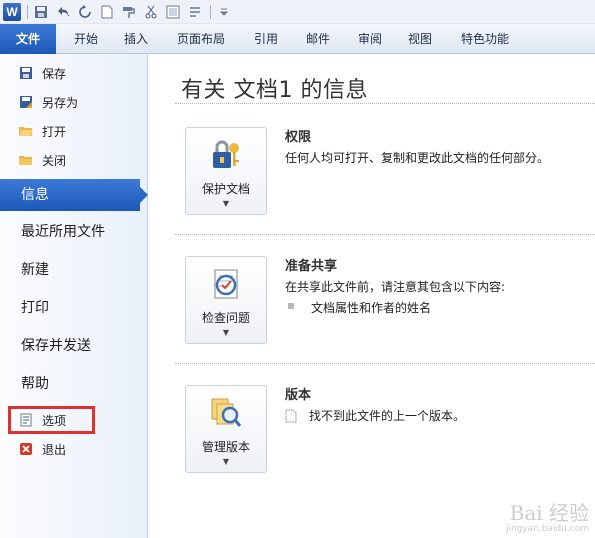  I want to click on permissions-heading: 权限, so click(298, 137).